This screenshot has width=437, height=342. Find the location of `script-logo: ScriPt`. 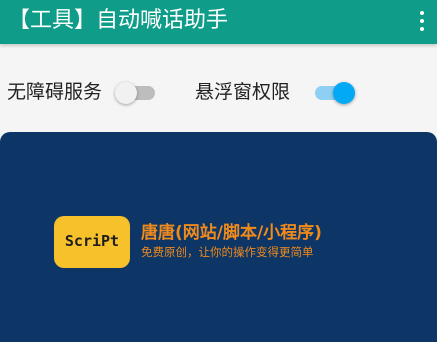

script-logo: ScriPt is located at coordinates (92, 242).